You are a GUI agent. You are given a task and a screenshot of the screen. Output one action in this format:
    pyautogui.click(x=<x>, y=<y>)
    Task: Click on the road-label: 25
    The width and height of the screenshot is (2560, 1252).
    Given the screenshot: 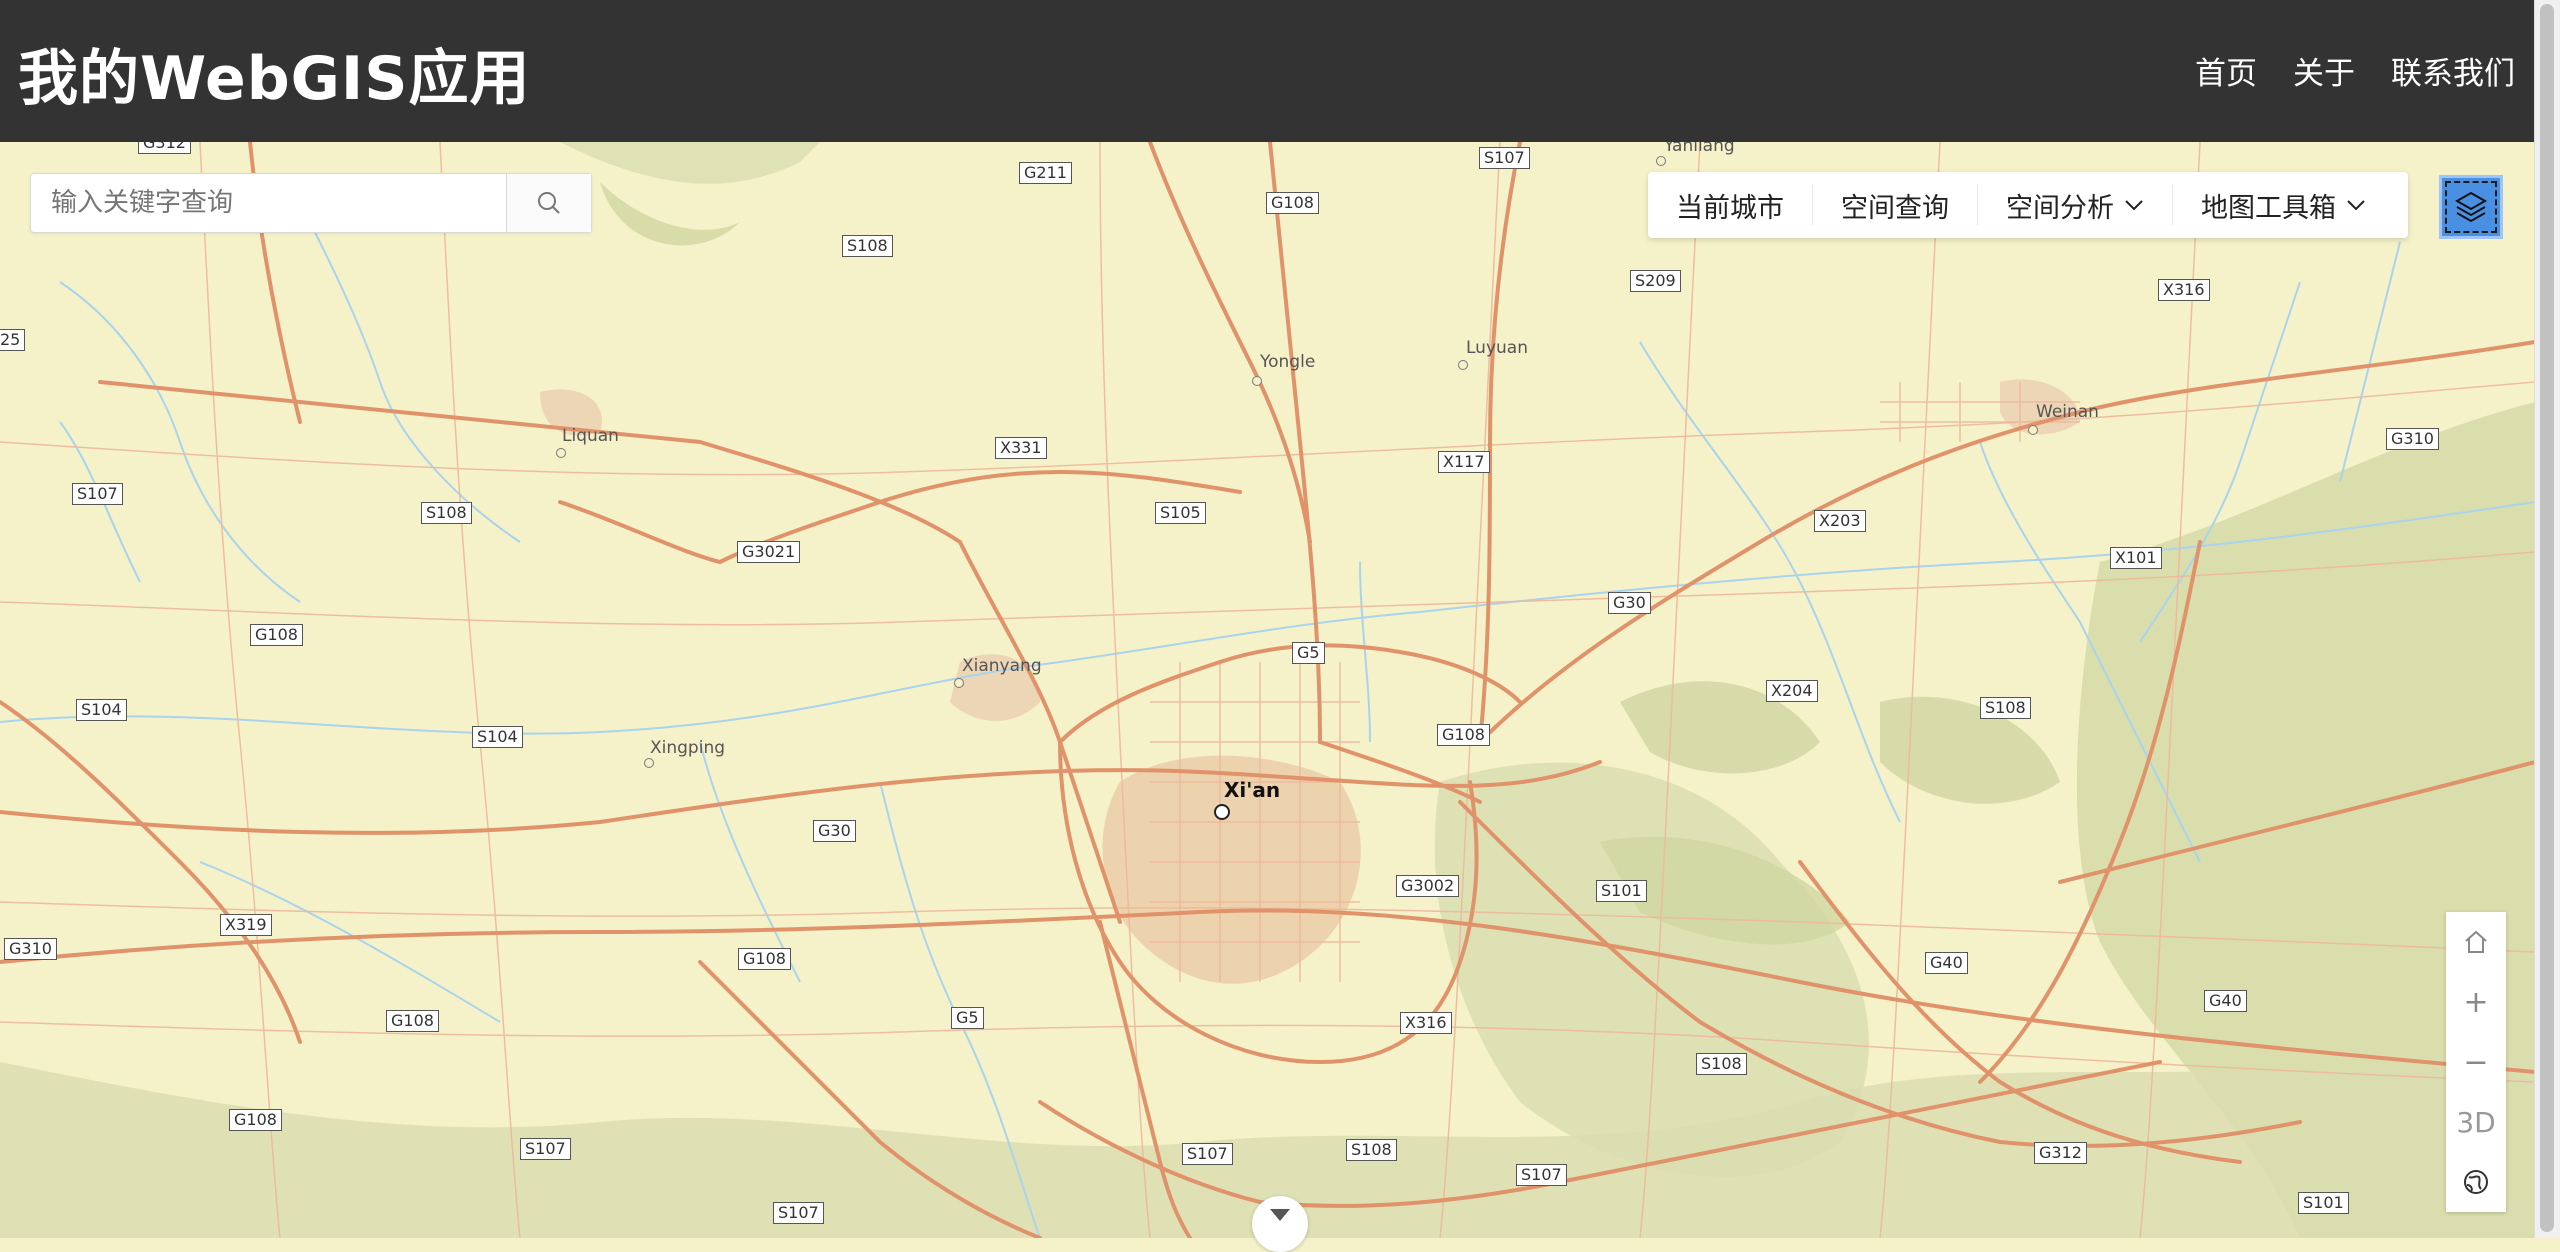 What is the action you would take?
    pyautogui.click(x=13, y=340)
    